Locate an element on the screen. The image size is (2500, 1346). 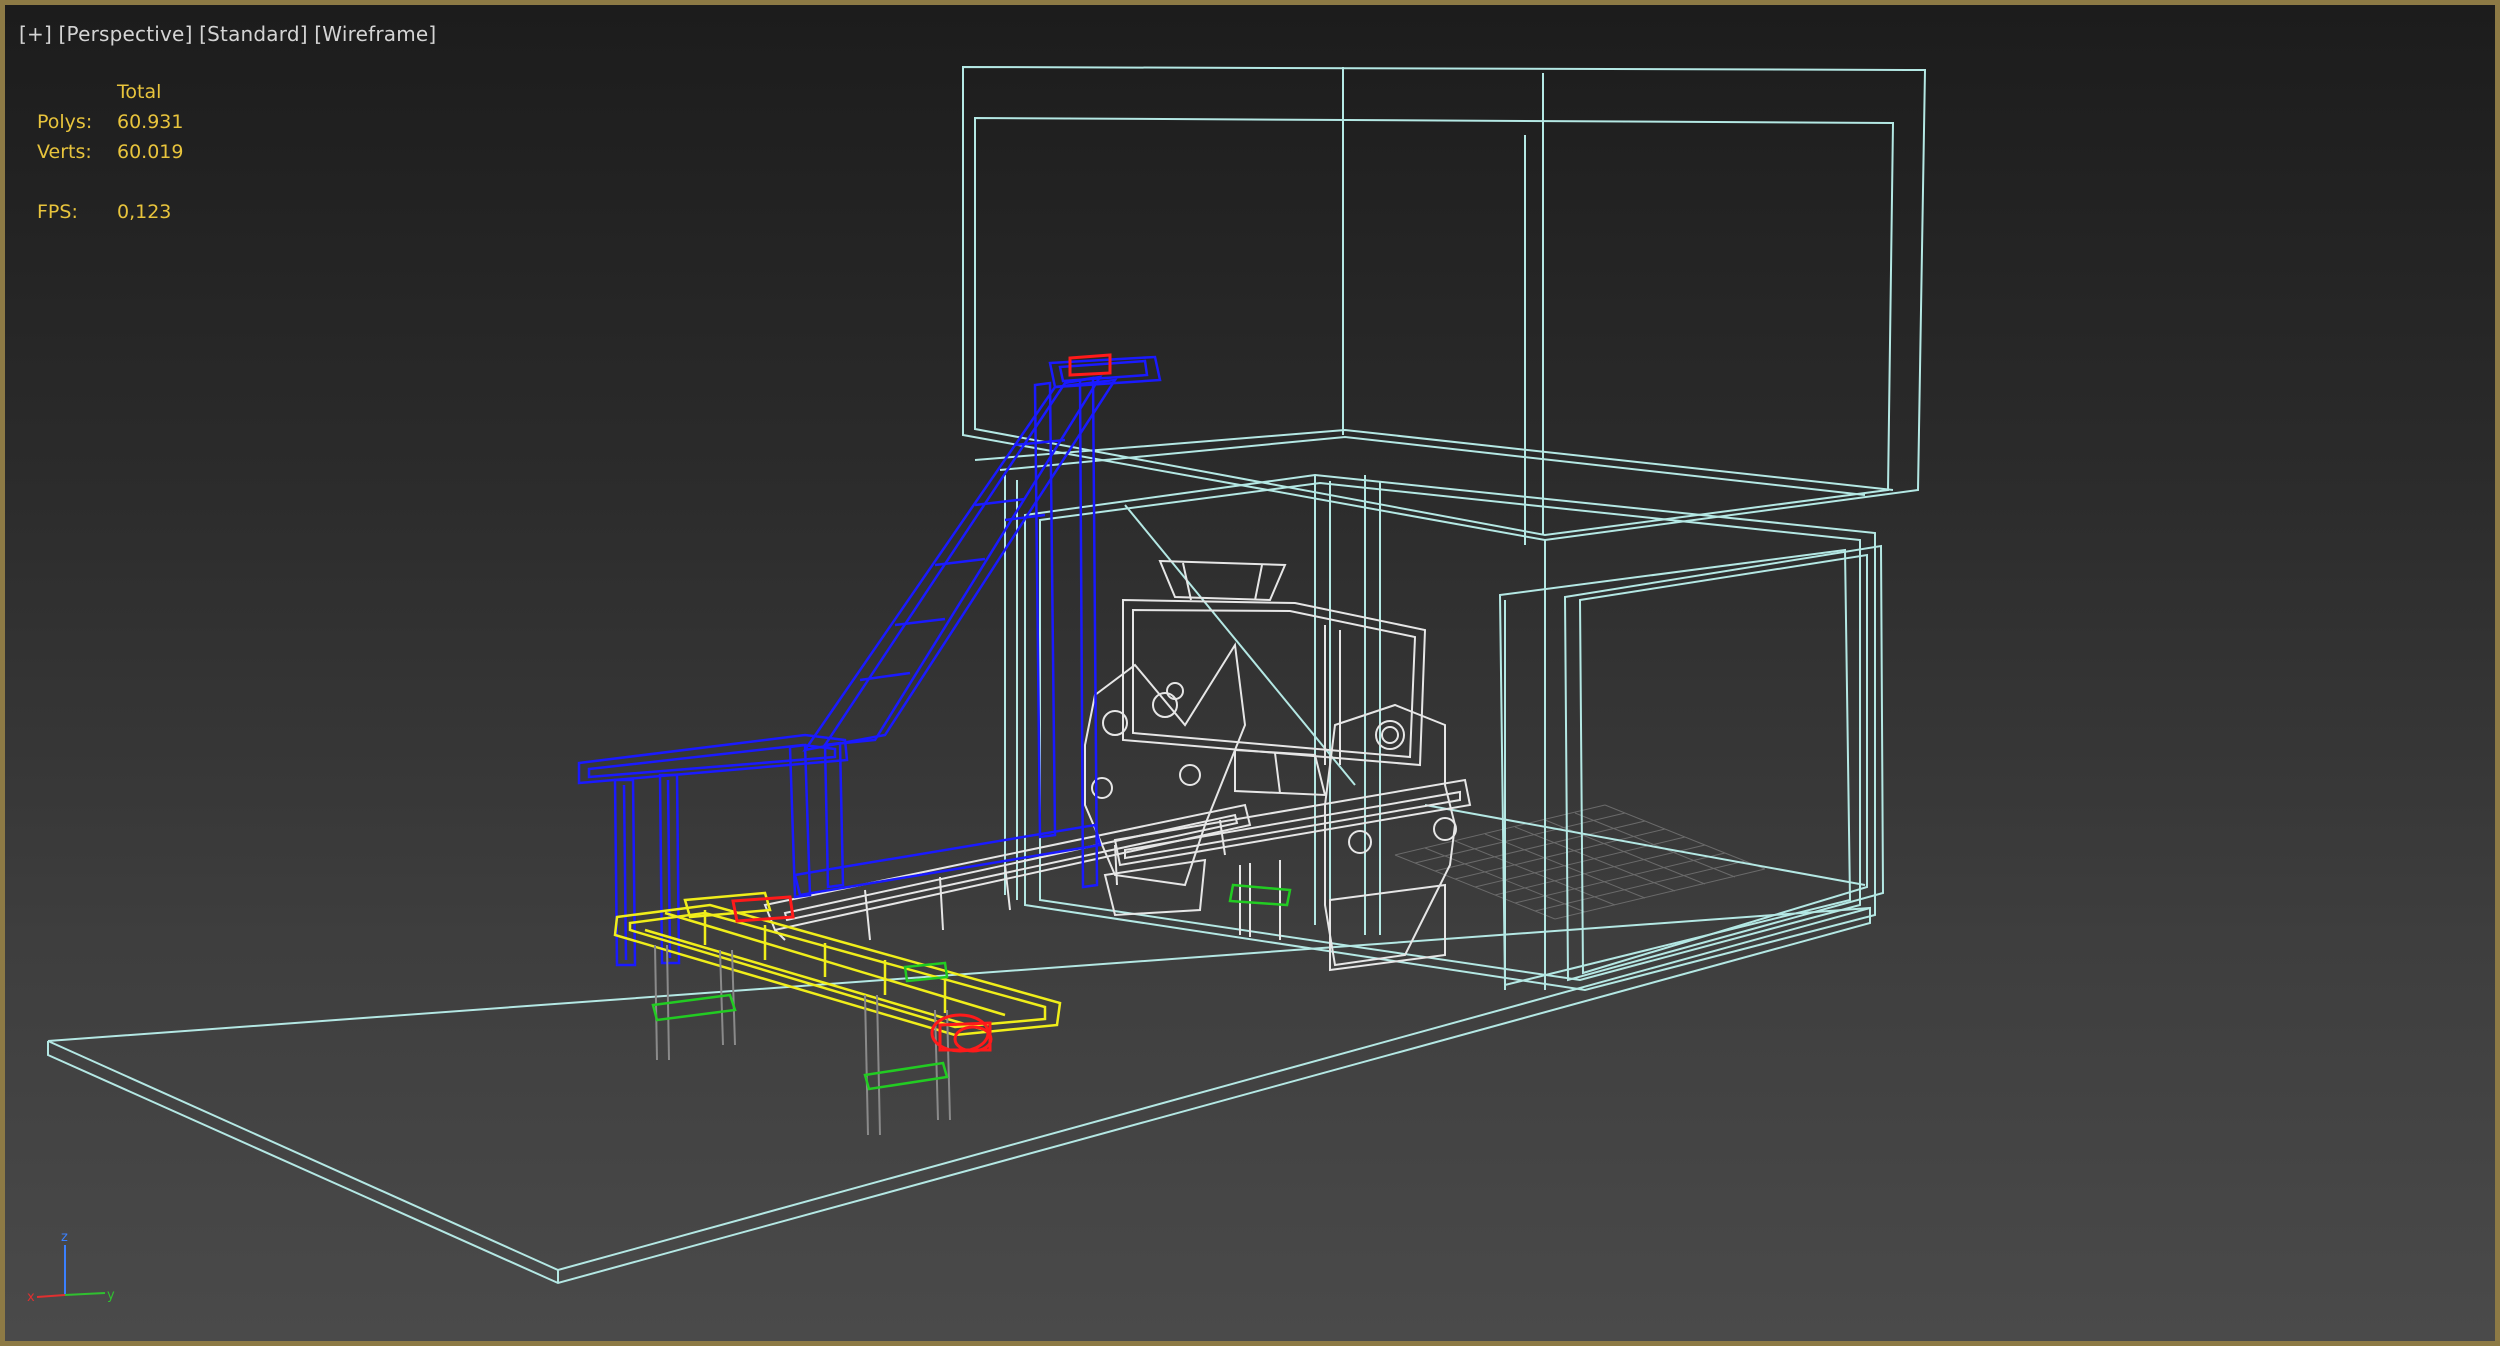
feeder-conveyor is located at coordinates (837, 964).